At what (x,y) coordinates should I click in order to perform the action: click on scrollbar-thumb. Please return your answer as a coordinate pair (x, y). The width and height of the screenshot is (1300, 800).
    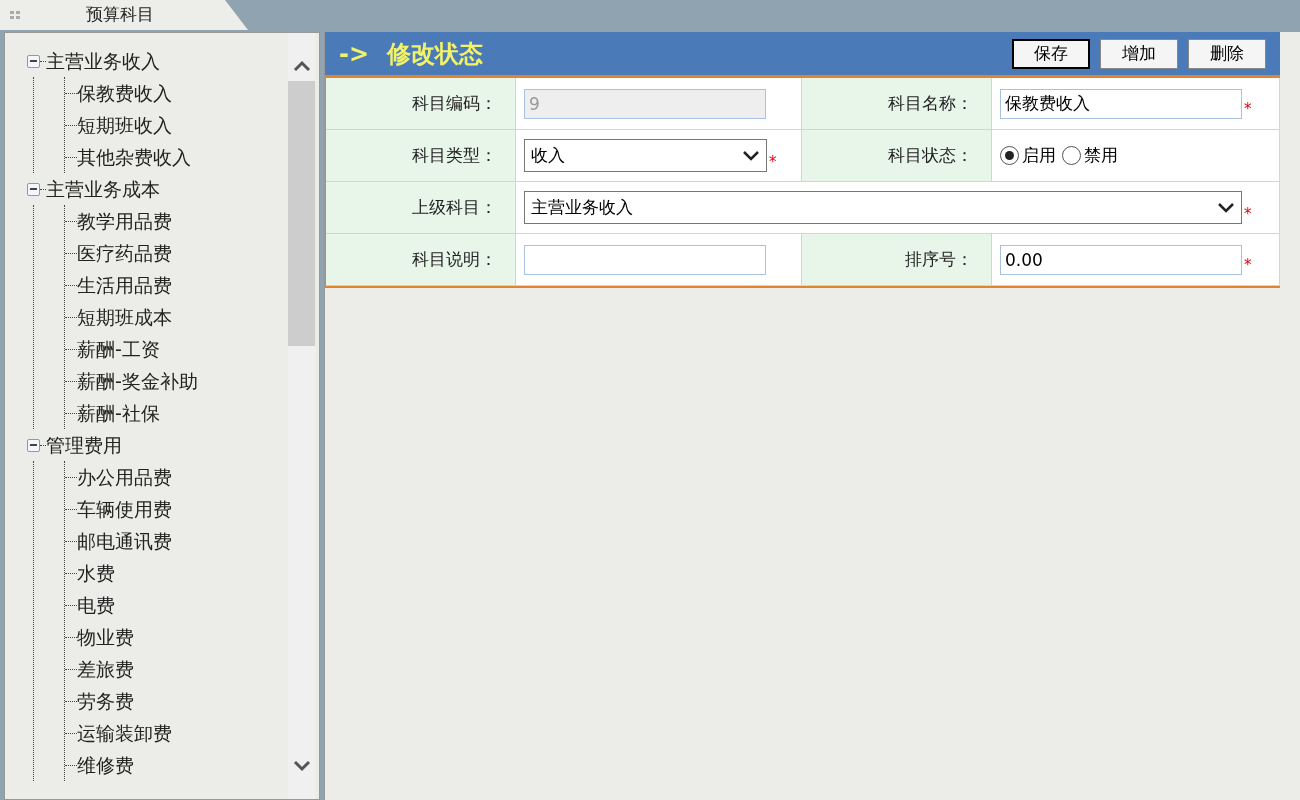
    Looking at the image, I should click on (301, 213).